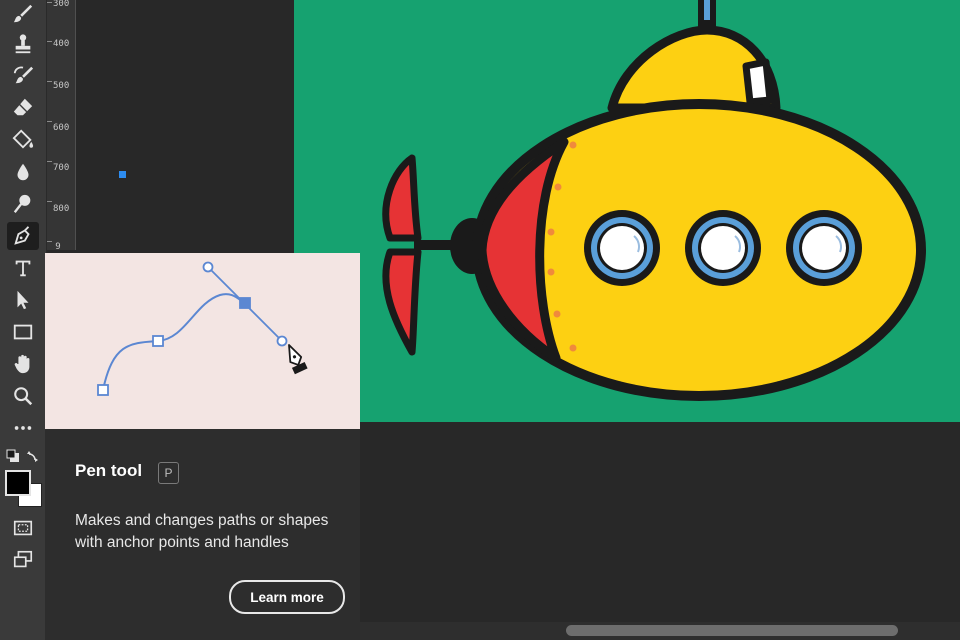  Describe the element at coordinates (707, 10) in the screenshot. I see `periscope-highlight` at that location.